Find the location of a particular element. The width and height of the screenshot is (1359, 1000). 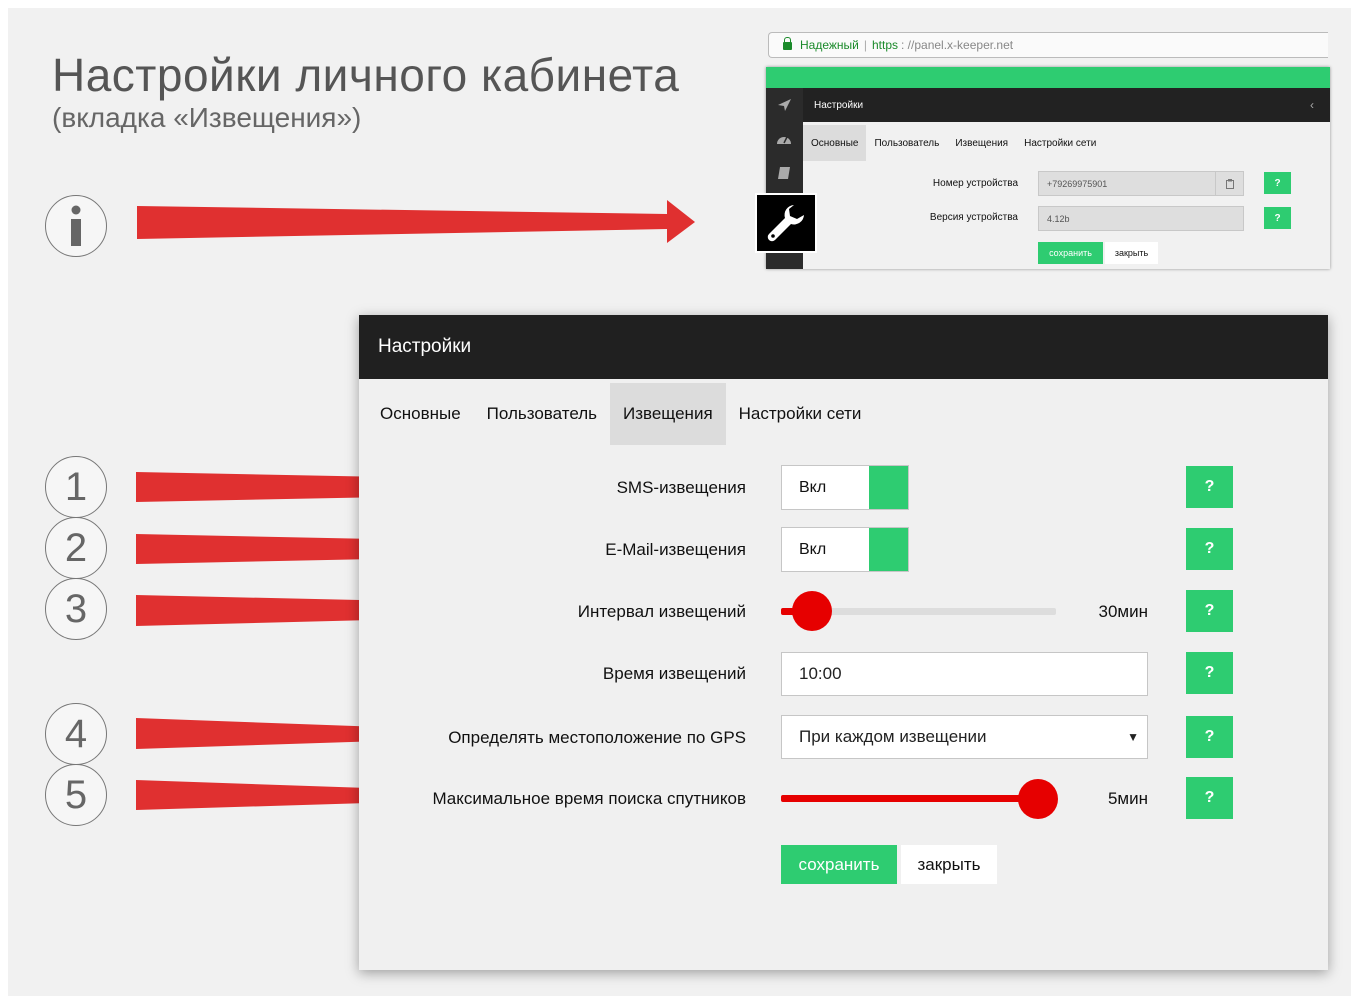

info-marker is located at coordinates (76, 226).